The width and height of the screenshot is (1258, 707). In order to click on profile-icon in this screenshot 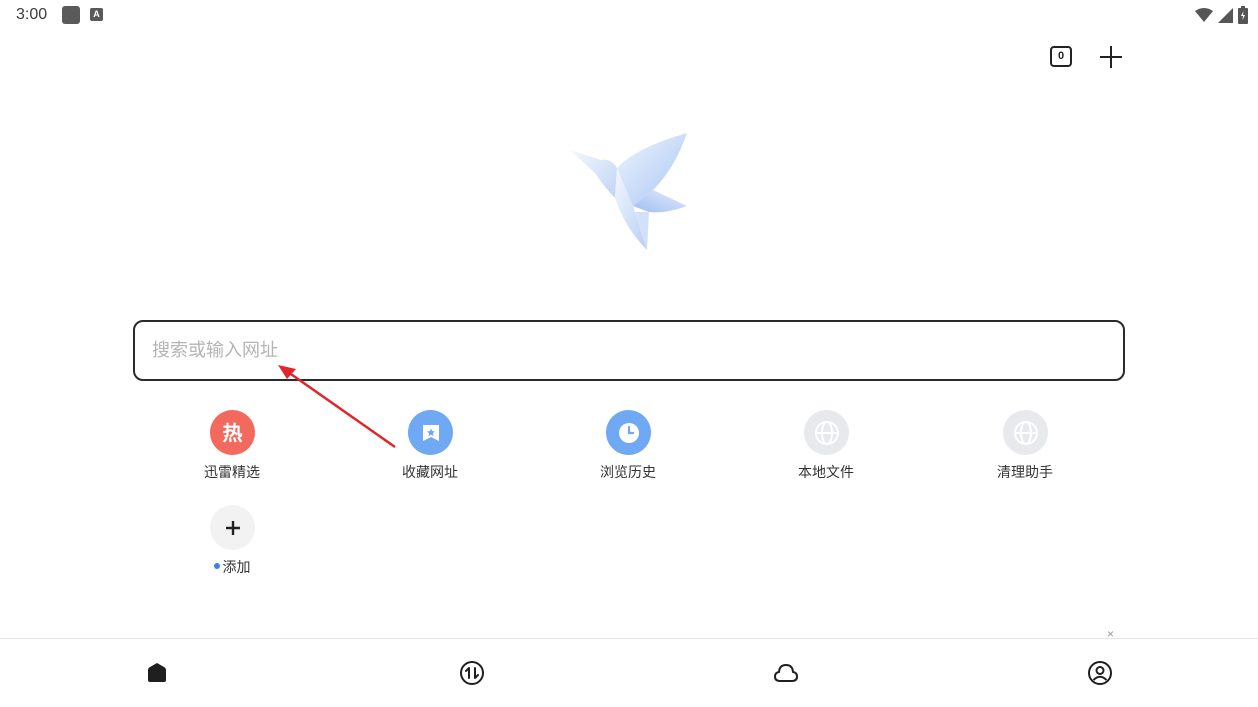, I will do `click(1100, 673)`.